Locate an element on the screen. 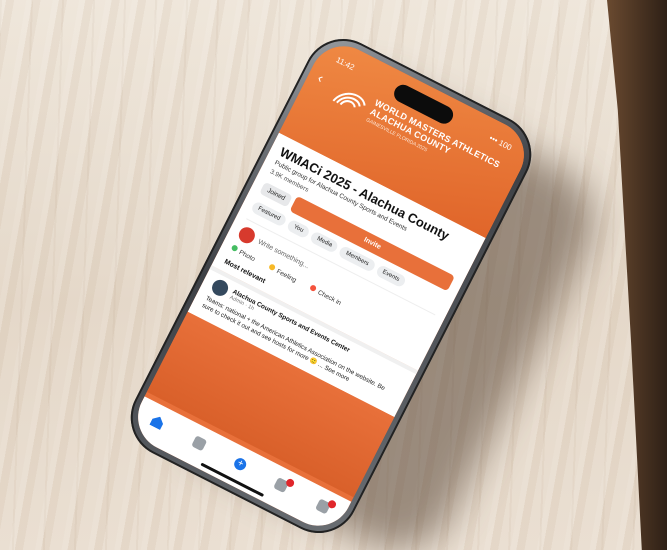 The height and width of the screenshot is (550, 667). post-avatar is located at coordinates (220, 288).